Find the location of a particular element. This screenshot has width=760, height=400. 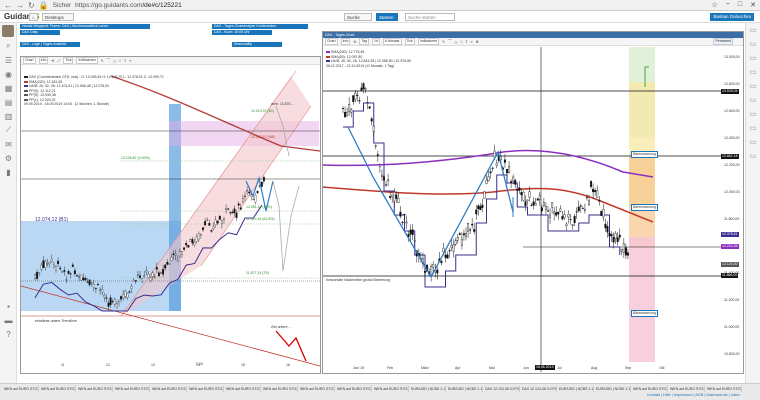

avatar is located at coordinates (8, 31).